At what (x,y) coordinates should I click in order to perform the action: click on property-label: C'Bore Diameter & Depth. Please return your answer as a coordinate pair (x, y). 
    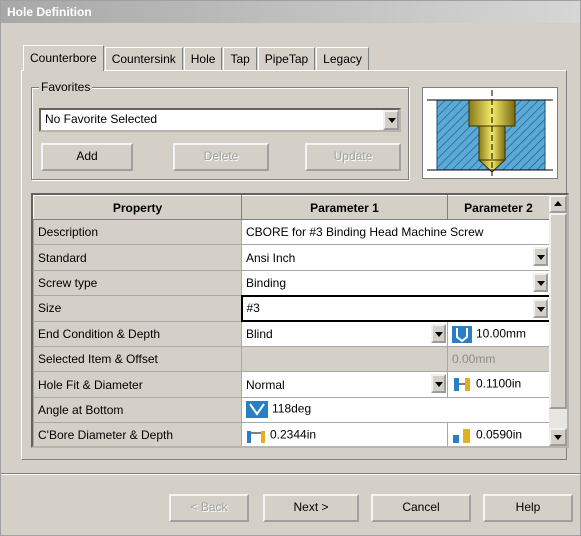
    Looking at the image, I should click on (137, 434).